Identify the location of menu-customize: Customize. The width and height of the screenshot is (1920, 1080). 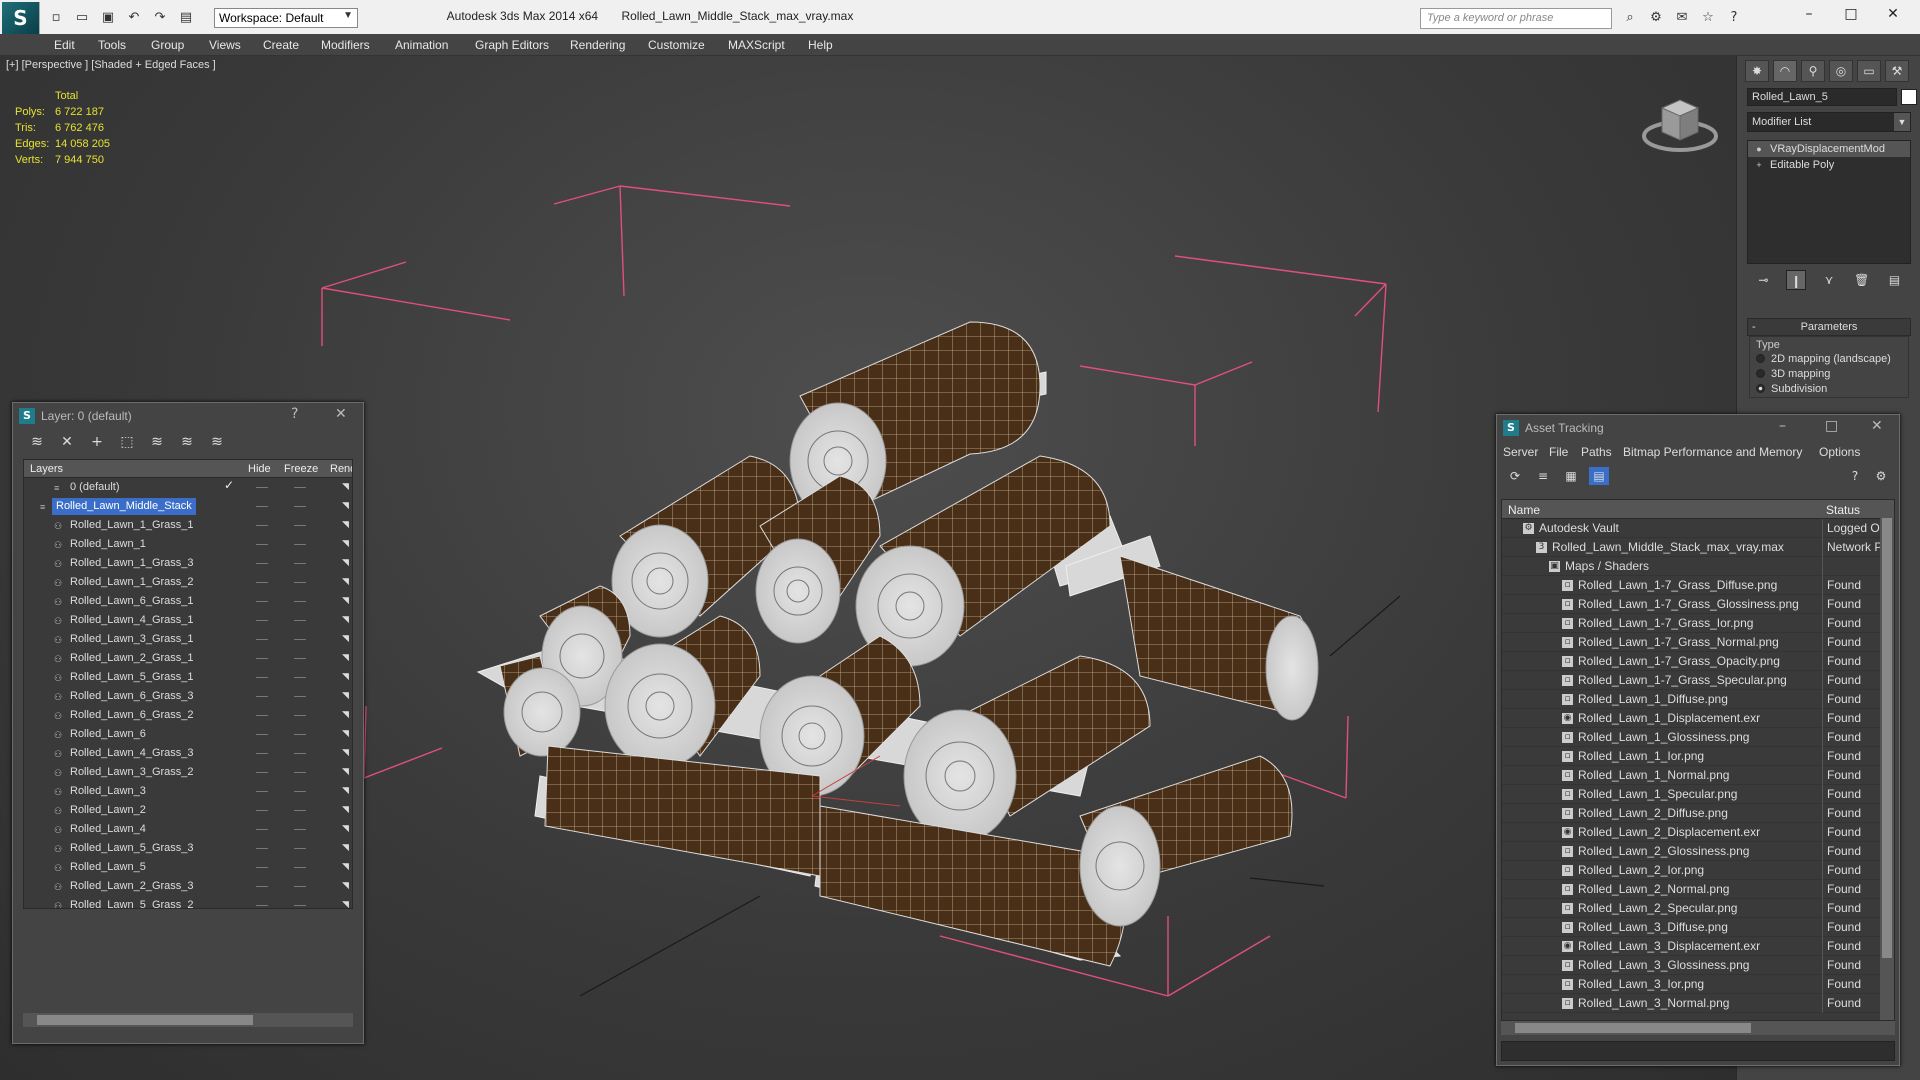
(676, 45).